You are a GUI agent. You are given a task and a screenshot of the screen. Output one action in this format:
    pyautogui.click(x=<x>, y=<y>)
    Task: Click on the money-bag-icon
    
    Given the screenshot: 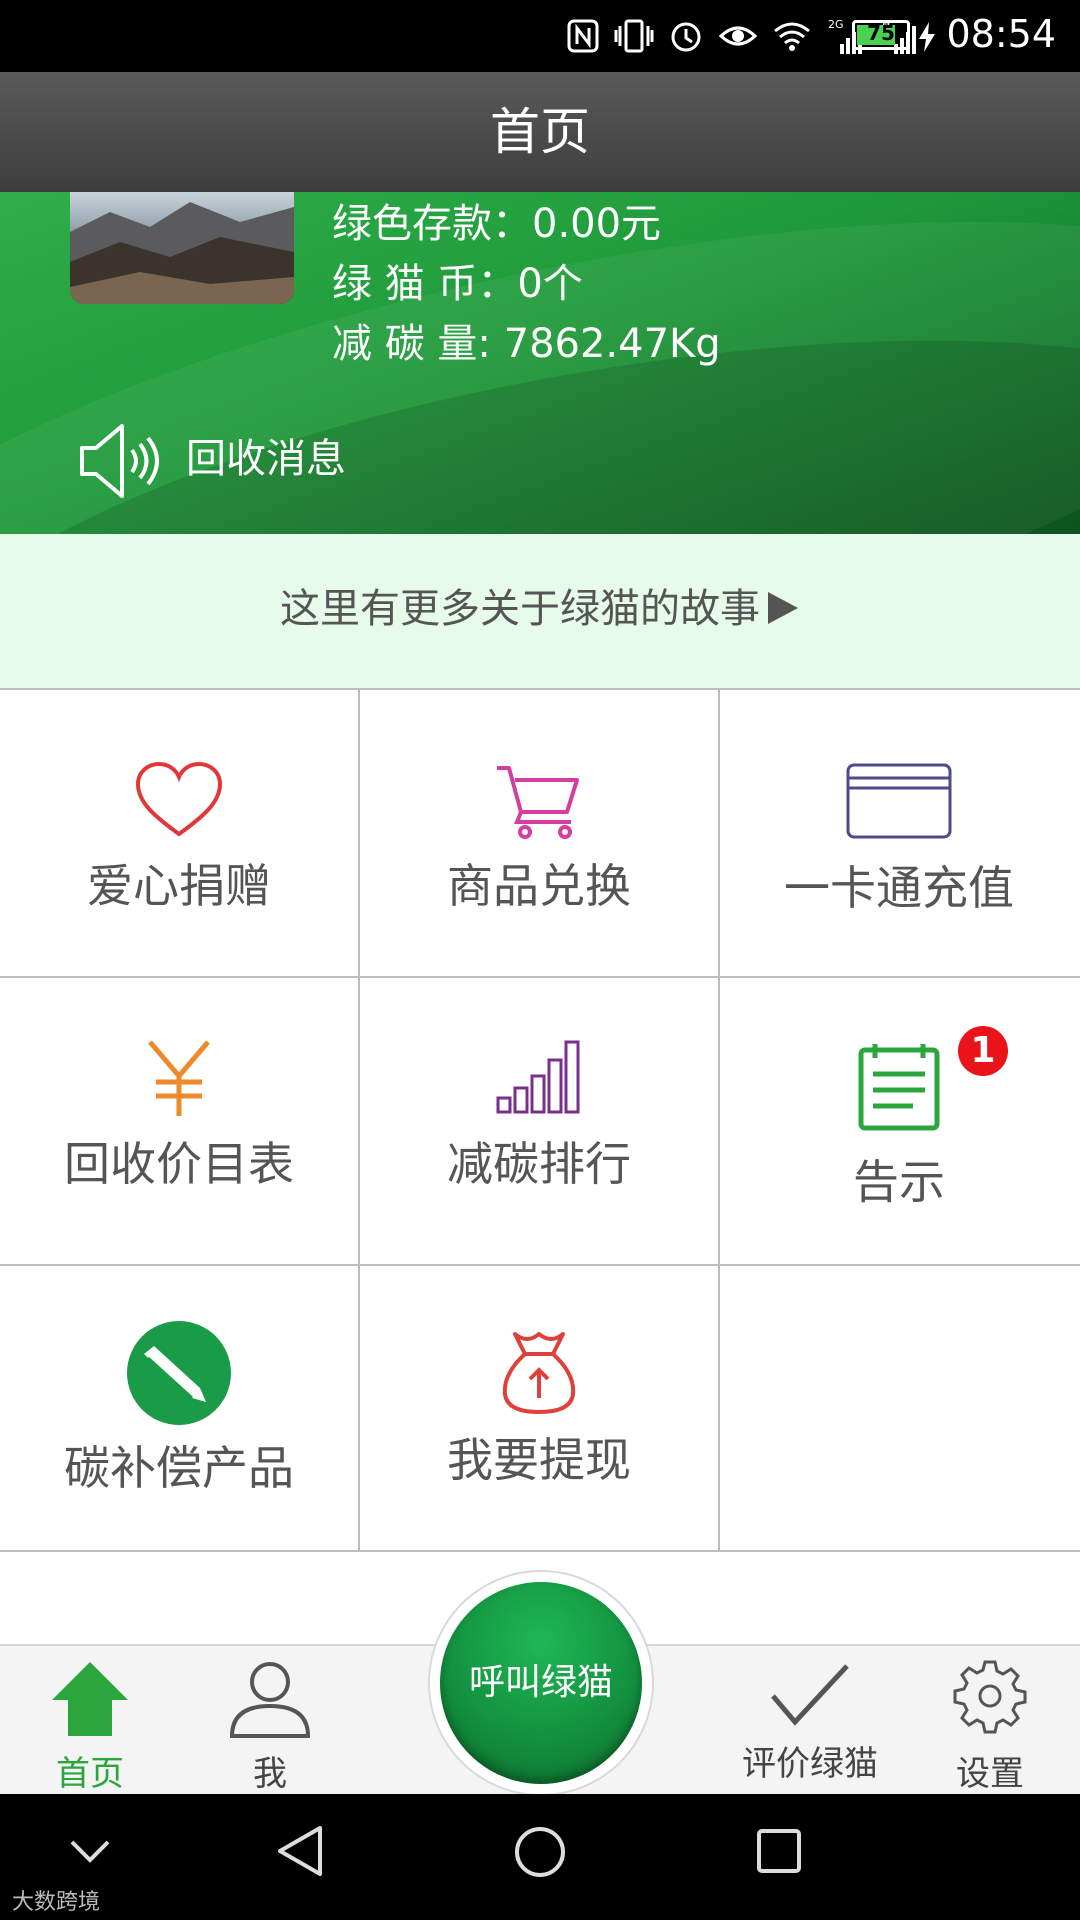 What is the action you would take?
    pyautogui.click(x=539, y=1373)
    